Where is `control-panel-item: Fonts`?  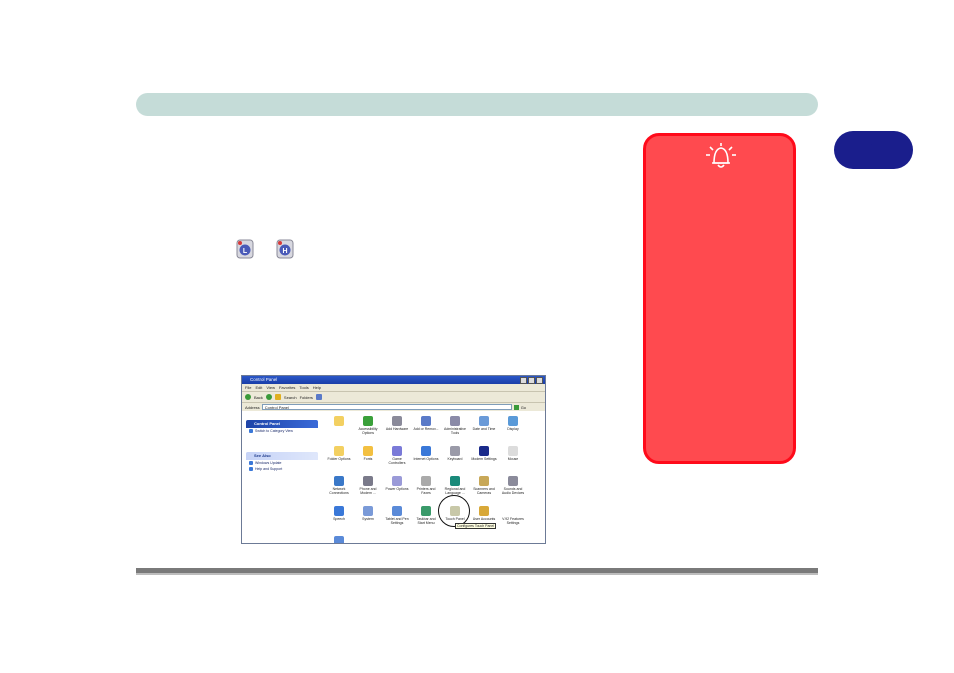 control-panel-item: Fonts is located at coordinates (368, 453).